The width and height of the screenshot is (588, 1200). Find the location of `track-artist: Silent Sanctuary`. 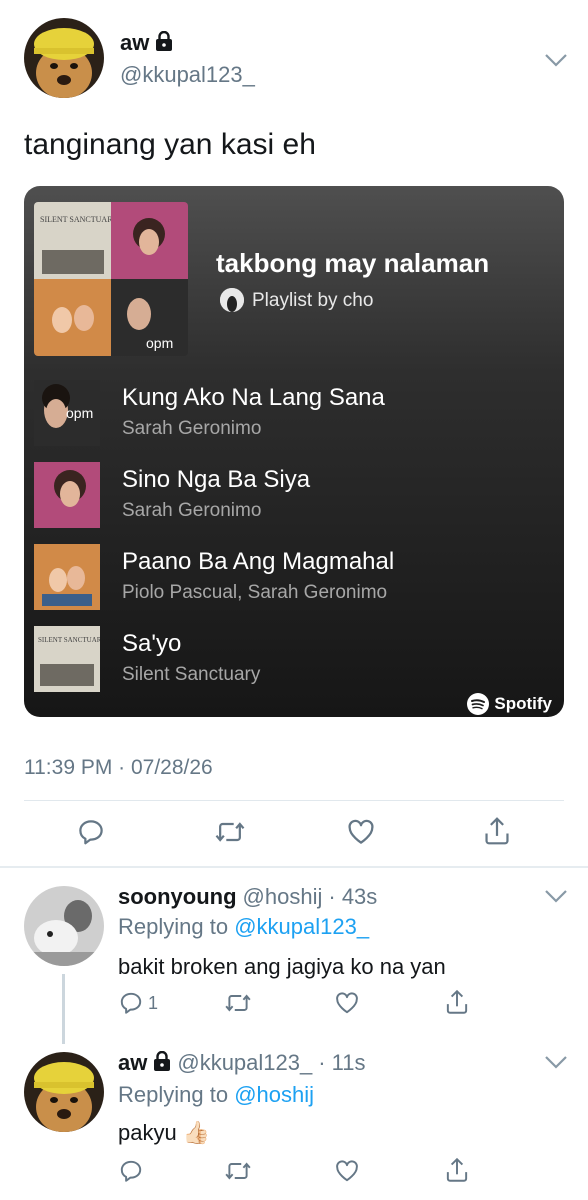

track-artist: Silent Sanctuary is located at coordinates (191, 674).